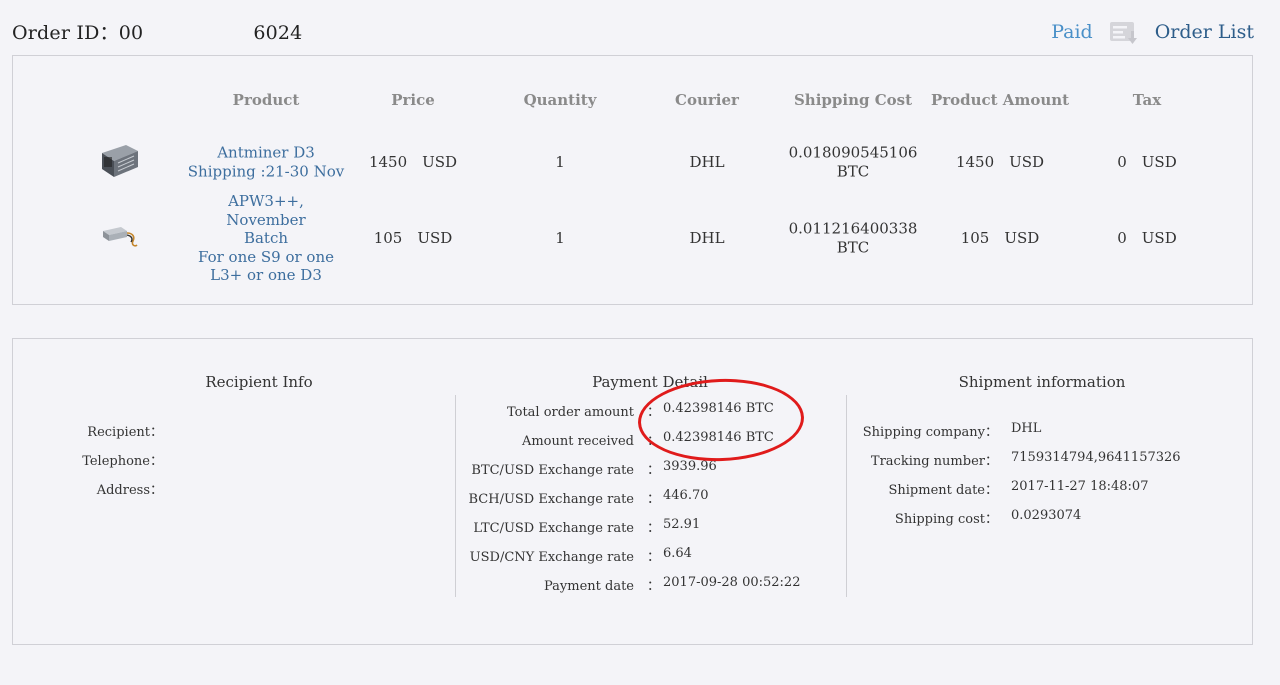 This screenshot has height=685, width=1280. Describe the element at coordinates (682, 524) in the screenshot. I see `ltc-usd-rate-value: 52.91` at that location.